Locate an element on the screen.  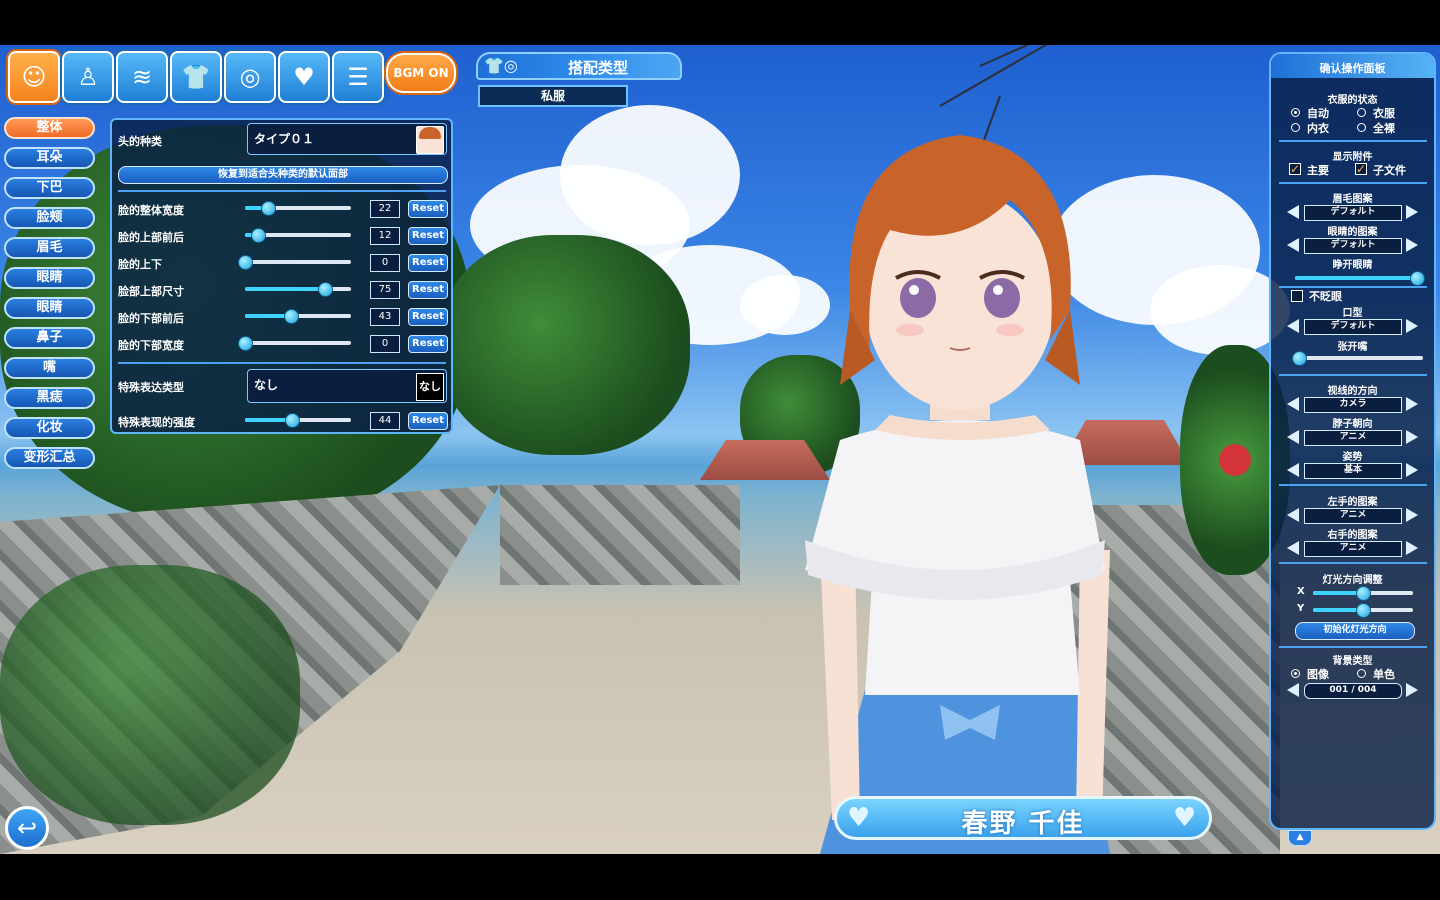
face-slider-value: 43 is located at coordinates (385, 317).